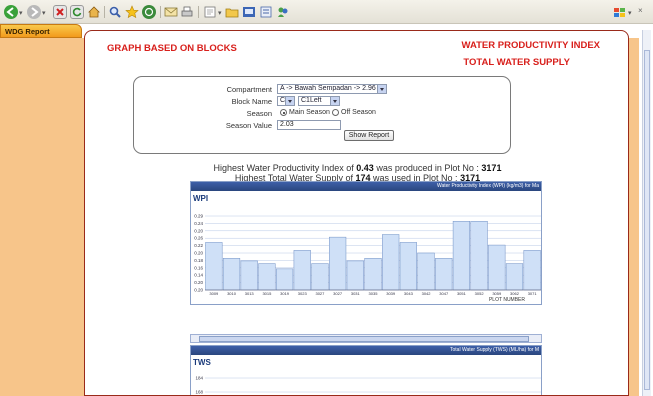 This screenshot has width=653, height=396. I want to click on wpi-xtick-label: 3009, so click(214, 293).